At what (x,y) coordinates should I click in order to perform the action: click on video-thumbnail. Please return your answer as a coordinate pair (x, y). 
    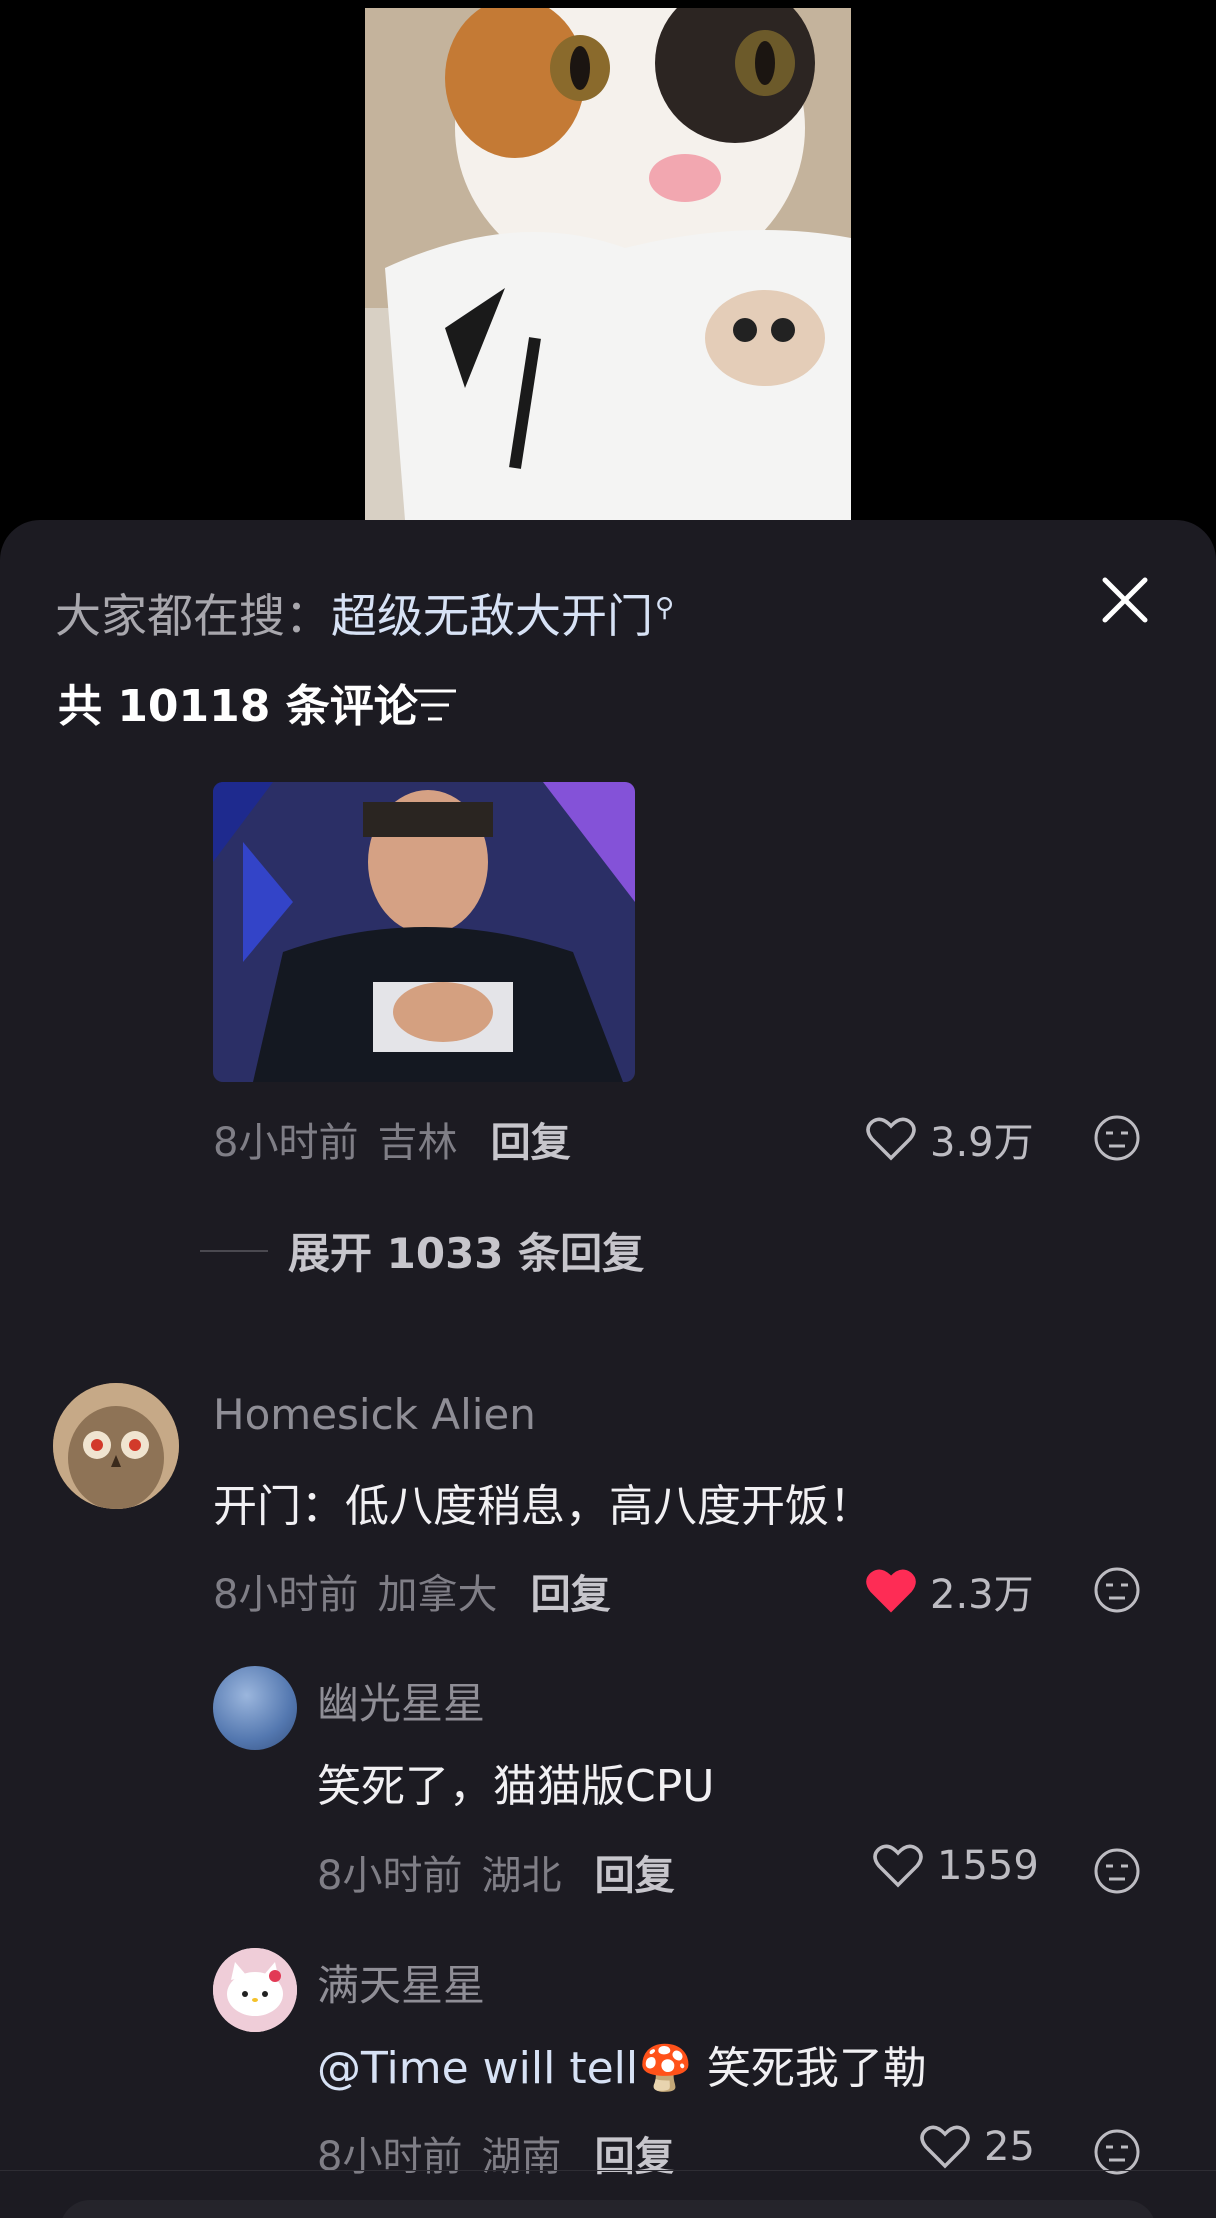
    Looking at the image, I should click on (608, 264).